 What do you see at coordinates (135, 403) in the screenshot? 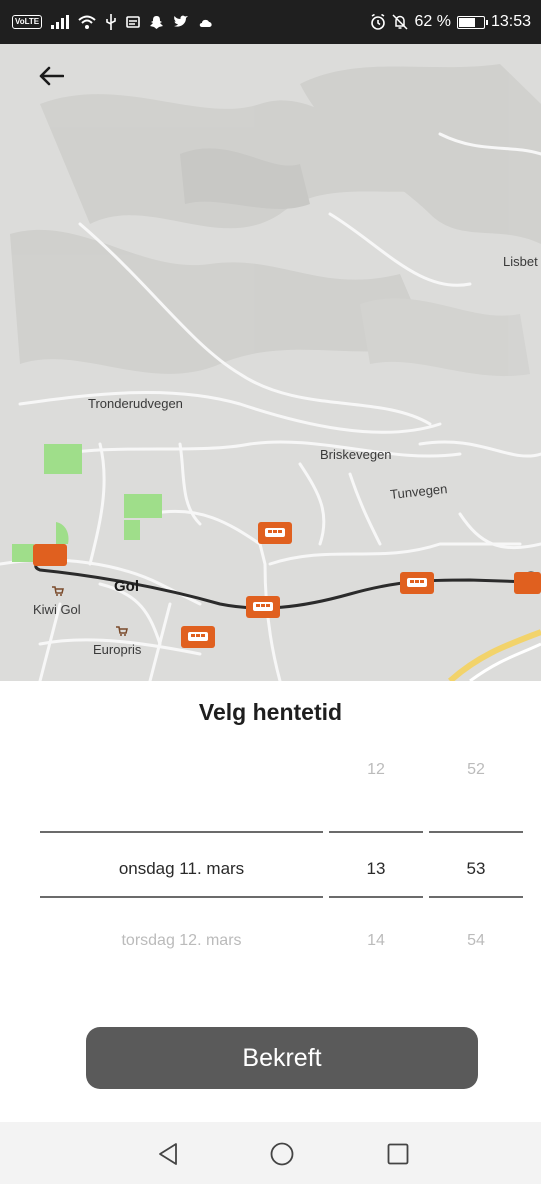
I see `map-label-tronderudvegen: Tronderudvegen` at bounding box center [135, 403].